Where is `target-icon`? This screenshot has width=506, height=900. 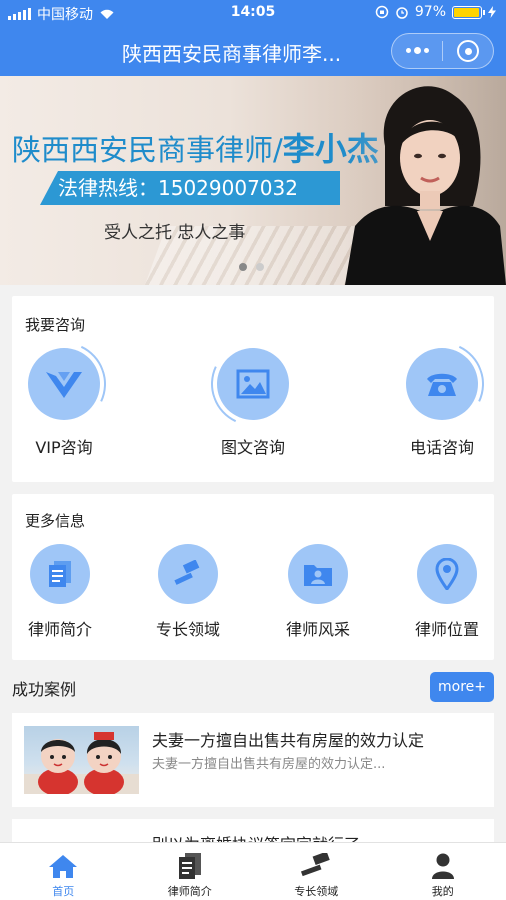
target-icon is located at coordinates (468, 51).